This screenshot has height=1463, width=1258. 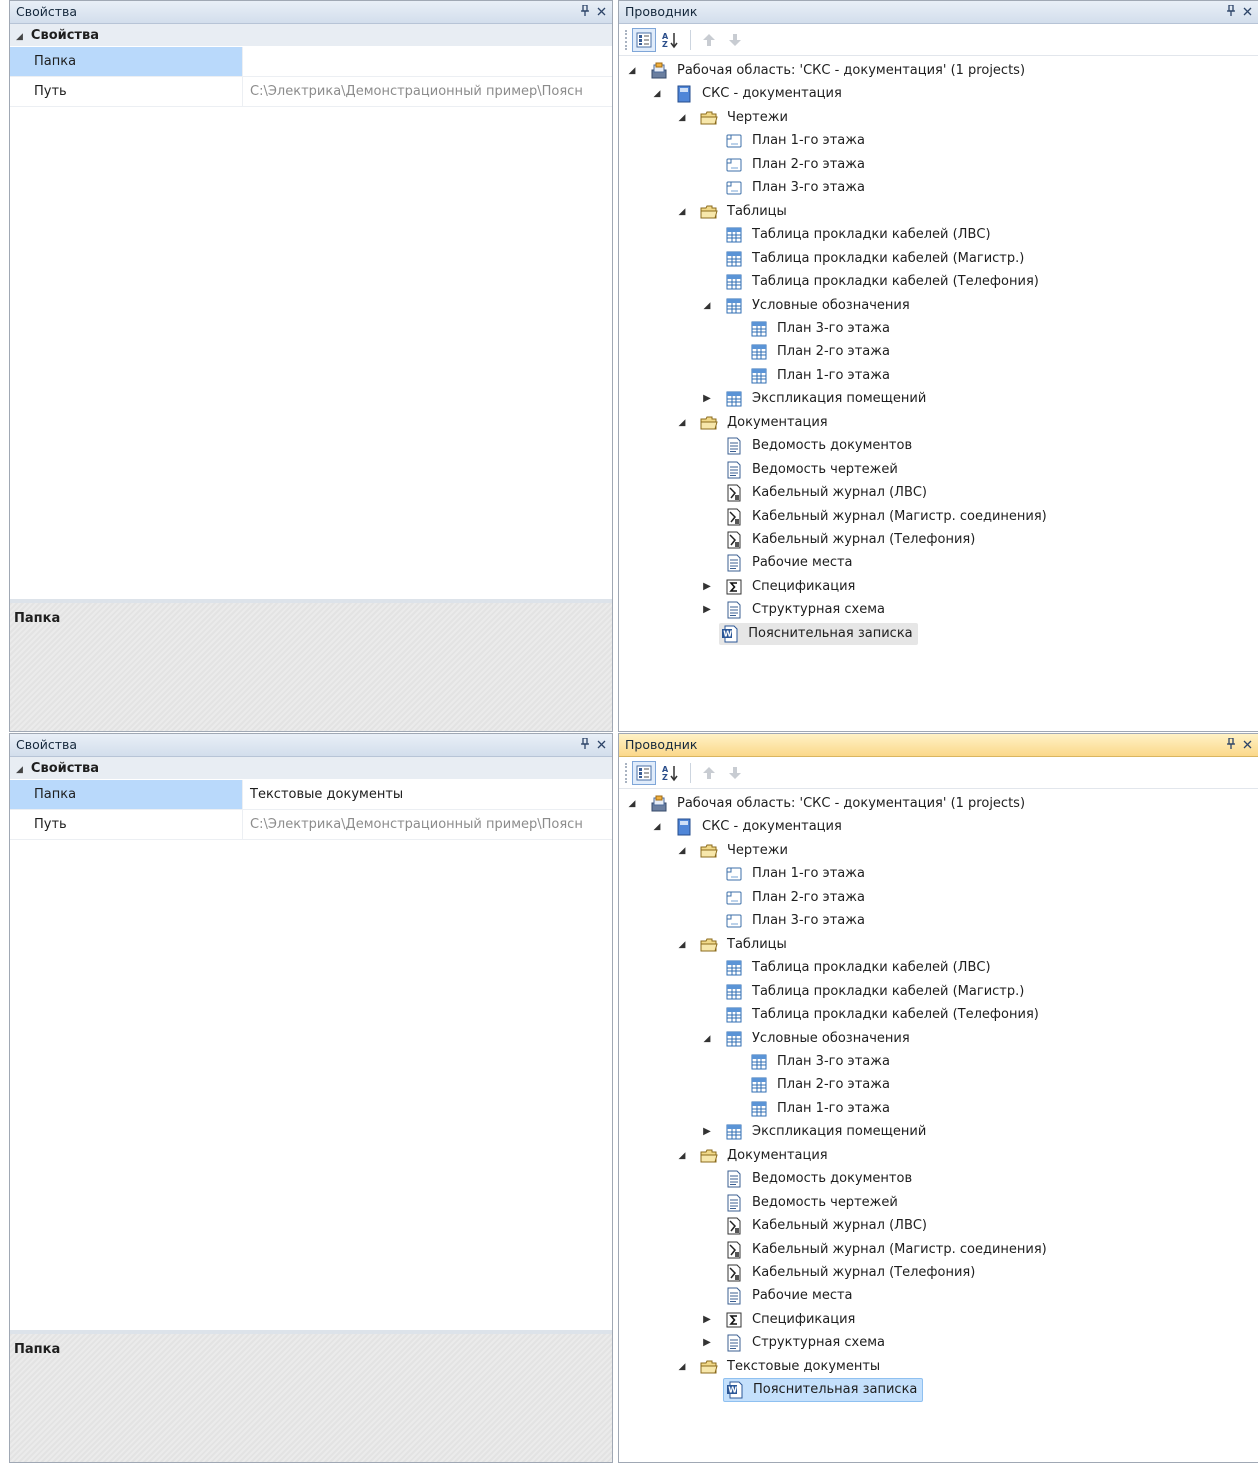 I want to click on property-row-folder: Папка Текстовые документы, so click(x=311, y=795).